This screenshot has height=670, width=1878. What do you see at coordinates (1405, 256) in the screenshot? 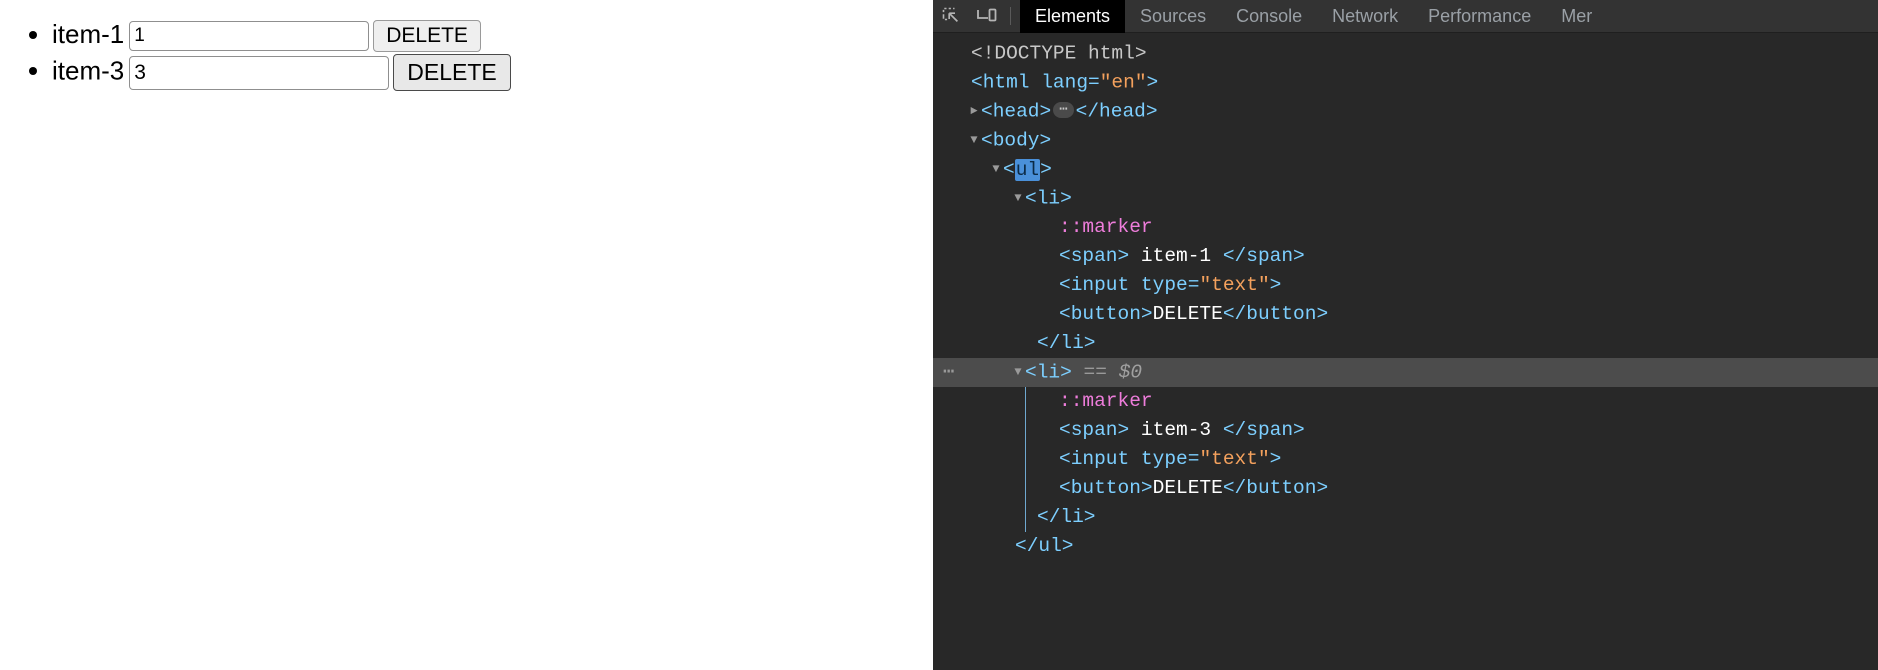
I see `tree-row-span-item1: <span> item-1 </span>` at bounding box center [1405, 256].